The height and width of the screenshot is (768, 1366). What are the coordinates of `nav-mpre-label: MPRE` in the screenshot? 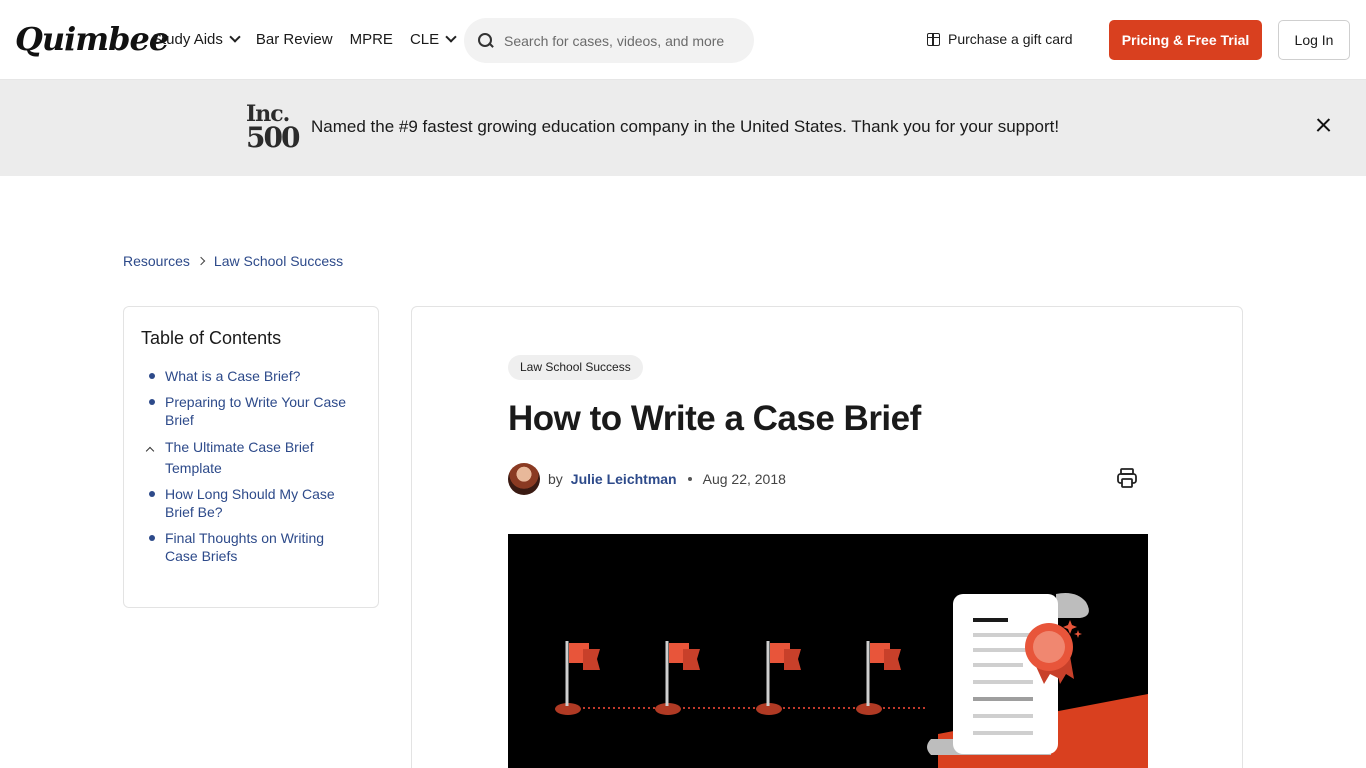 It's located at (371, 39).